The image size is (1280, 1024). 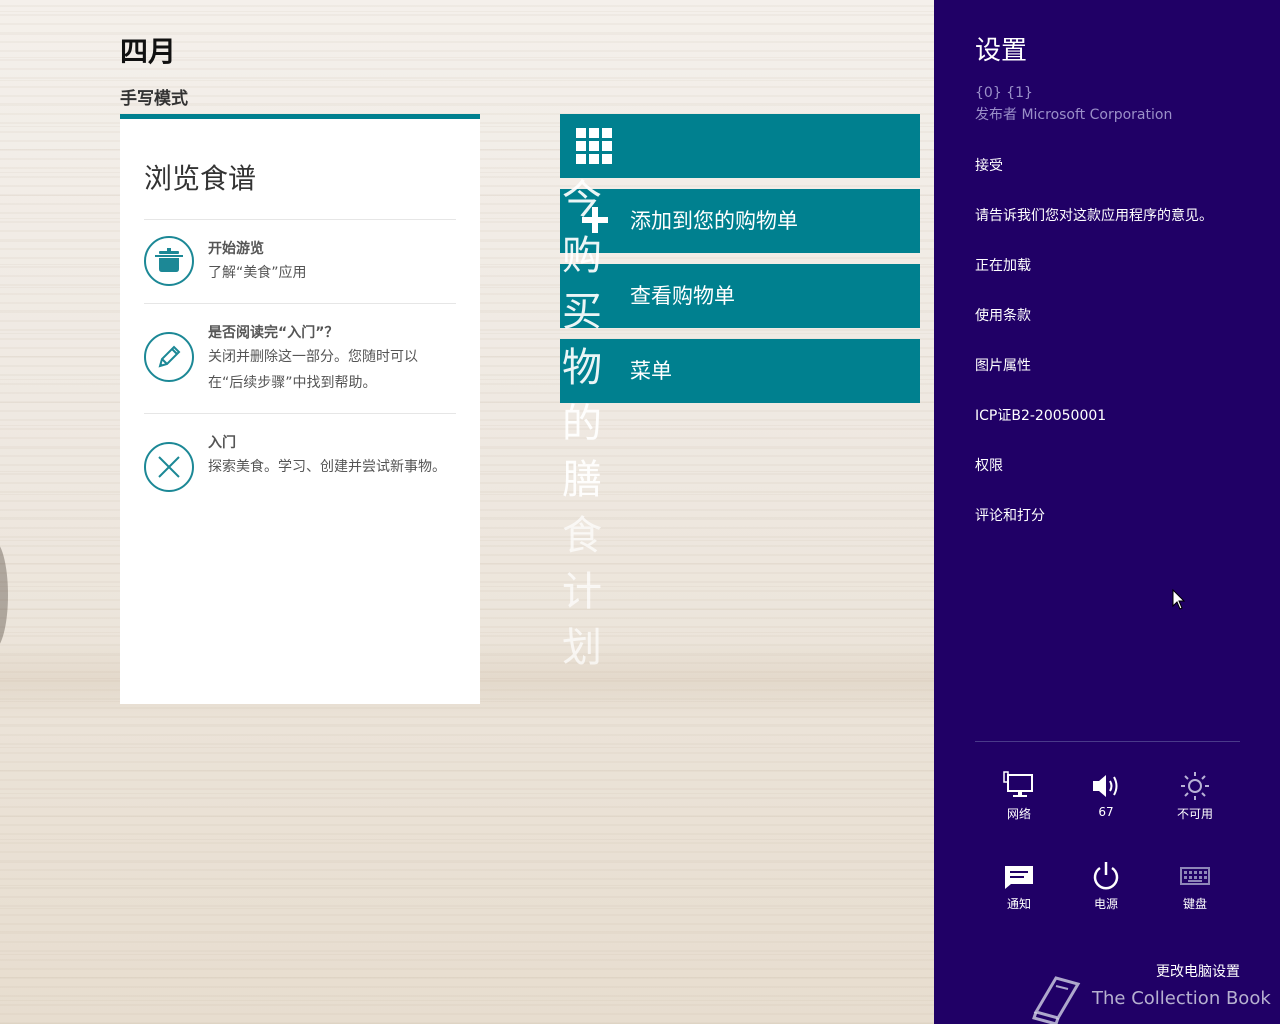 What do you see at coordinates (582, 368) in the screenshot?
I see `vertical-char: 物` at bounding box center [582, 368].